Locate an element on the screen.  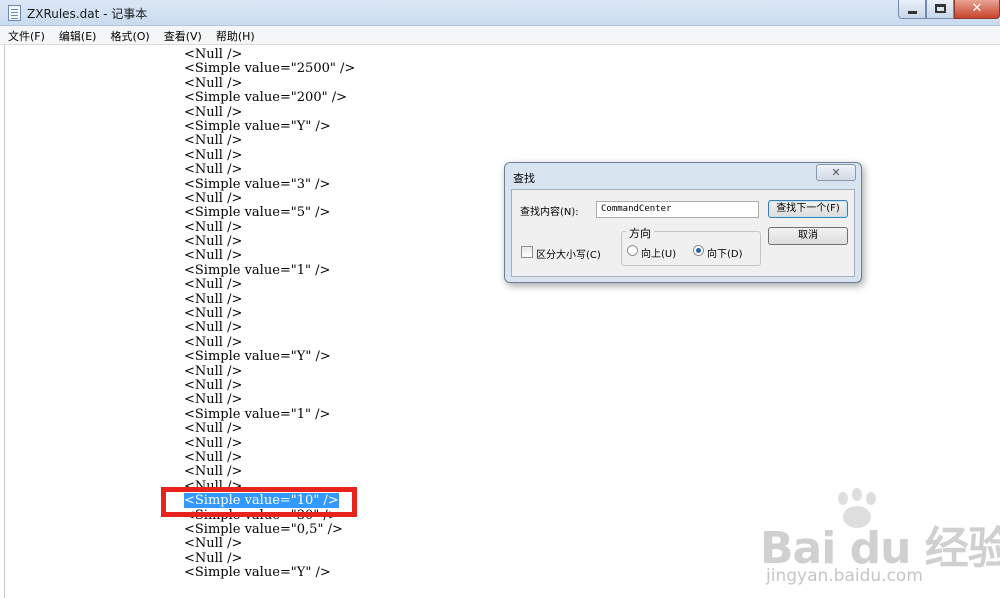
match-case-checkbox is located at coordinates (527, 252).